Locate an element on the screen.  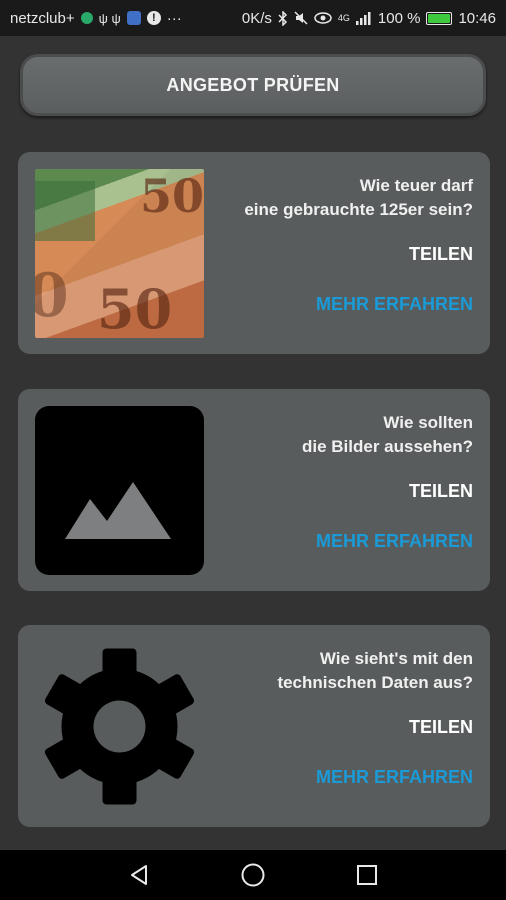
card-question: Wie sollten die Bilder aussehen? is located at coordinates (387, 434).